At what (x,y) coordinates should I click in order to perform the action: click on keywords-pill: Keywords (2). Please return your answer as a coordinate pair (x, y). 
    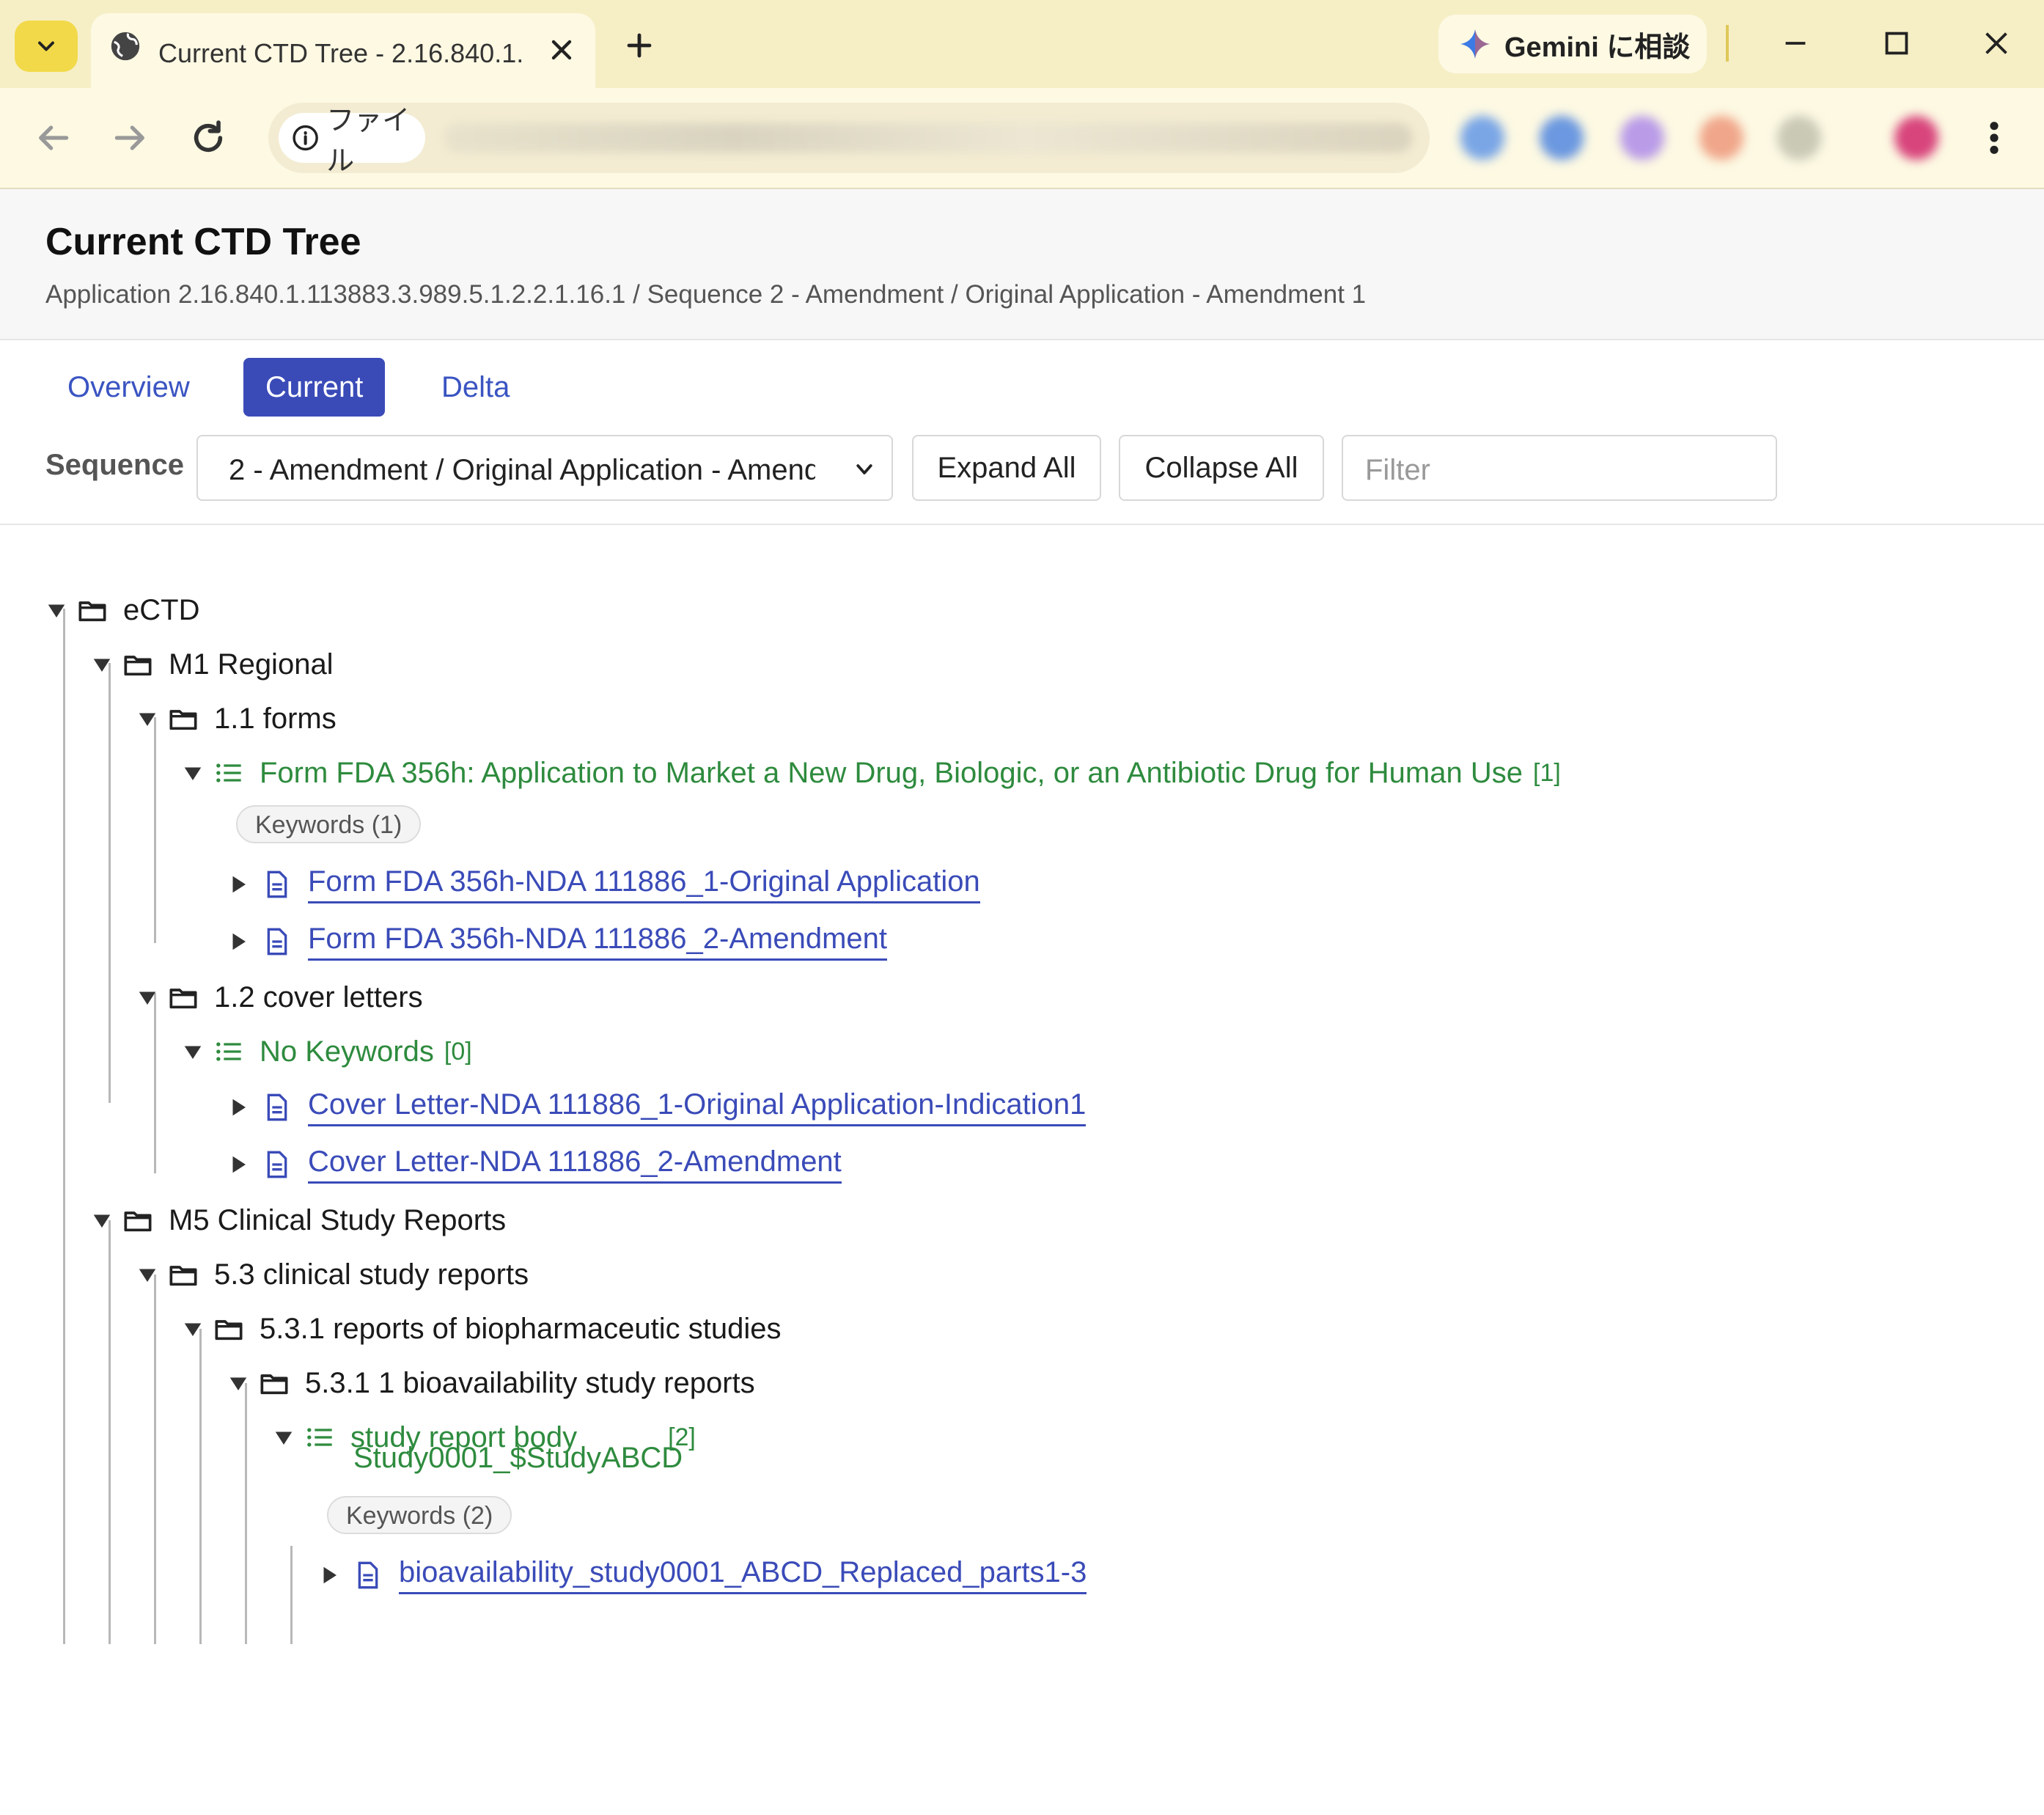
    Looking at the image, I should click on (419, 1515).